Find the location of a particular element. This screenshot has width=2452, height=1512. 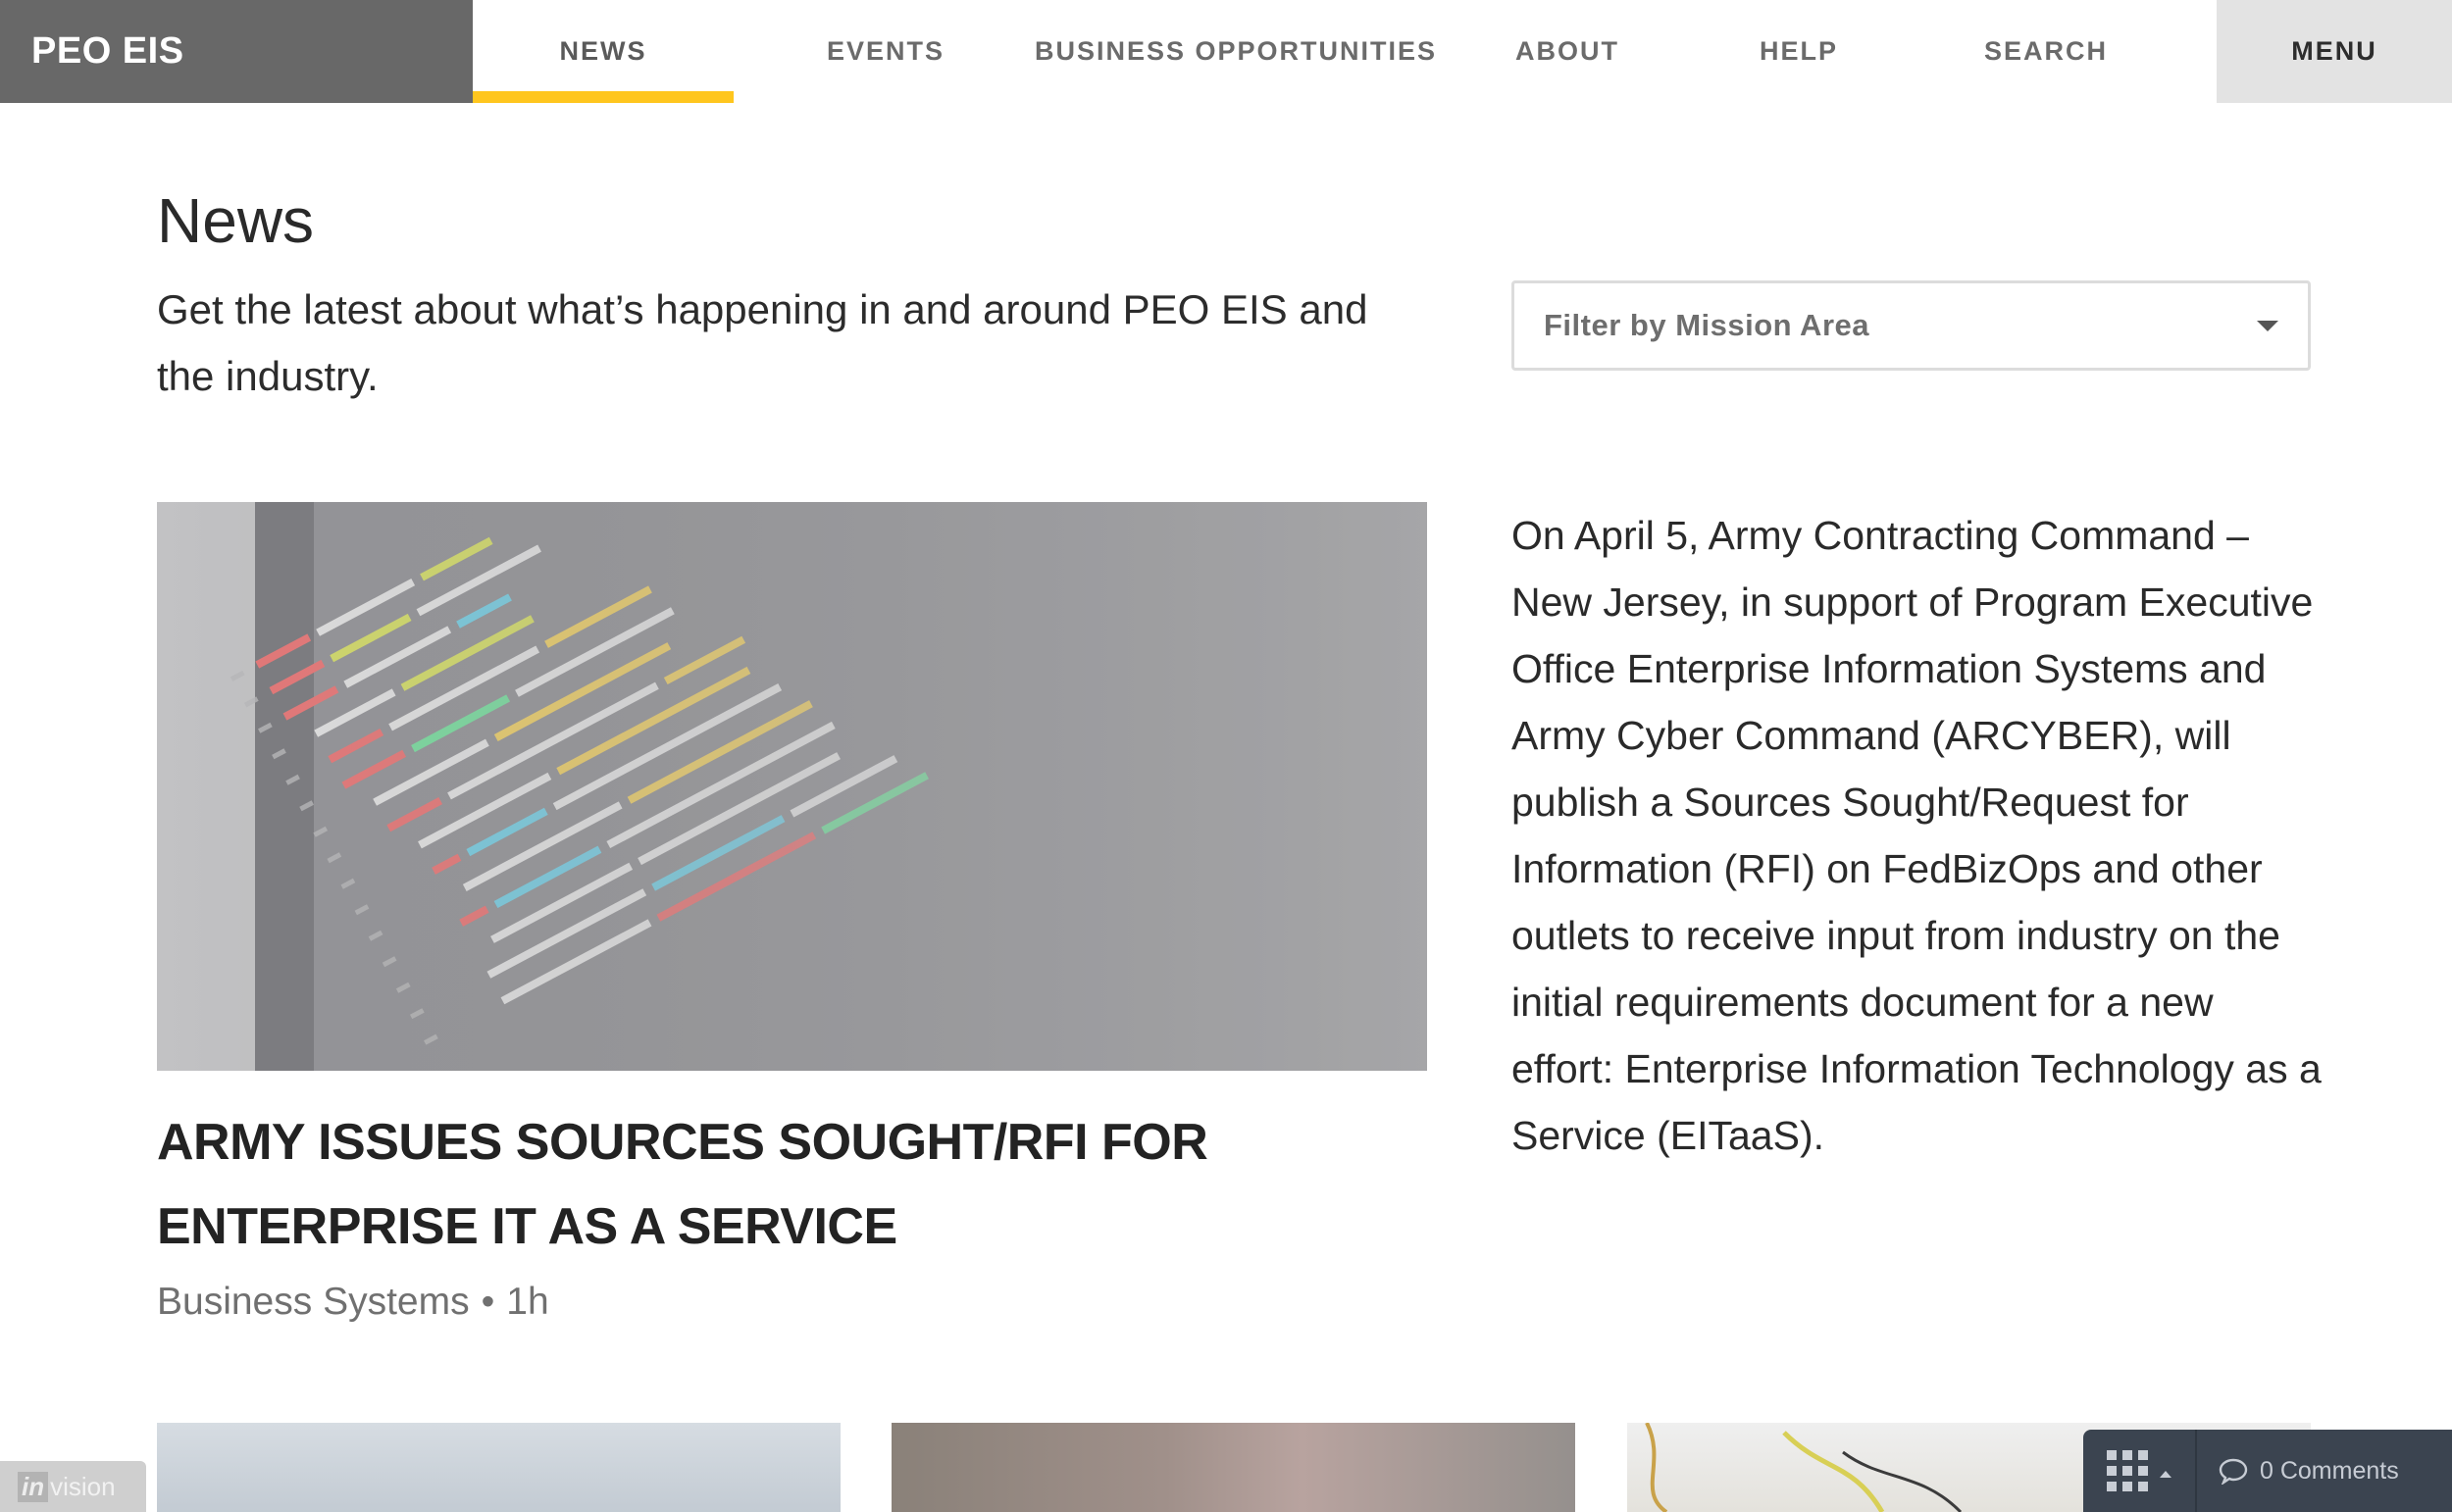

comments-button: 0 Comments is located at coordinates (2309, 1471).